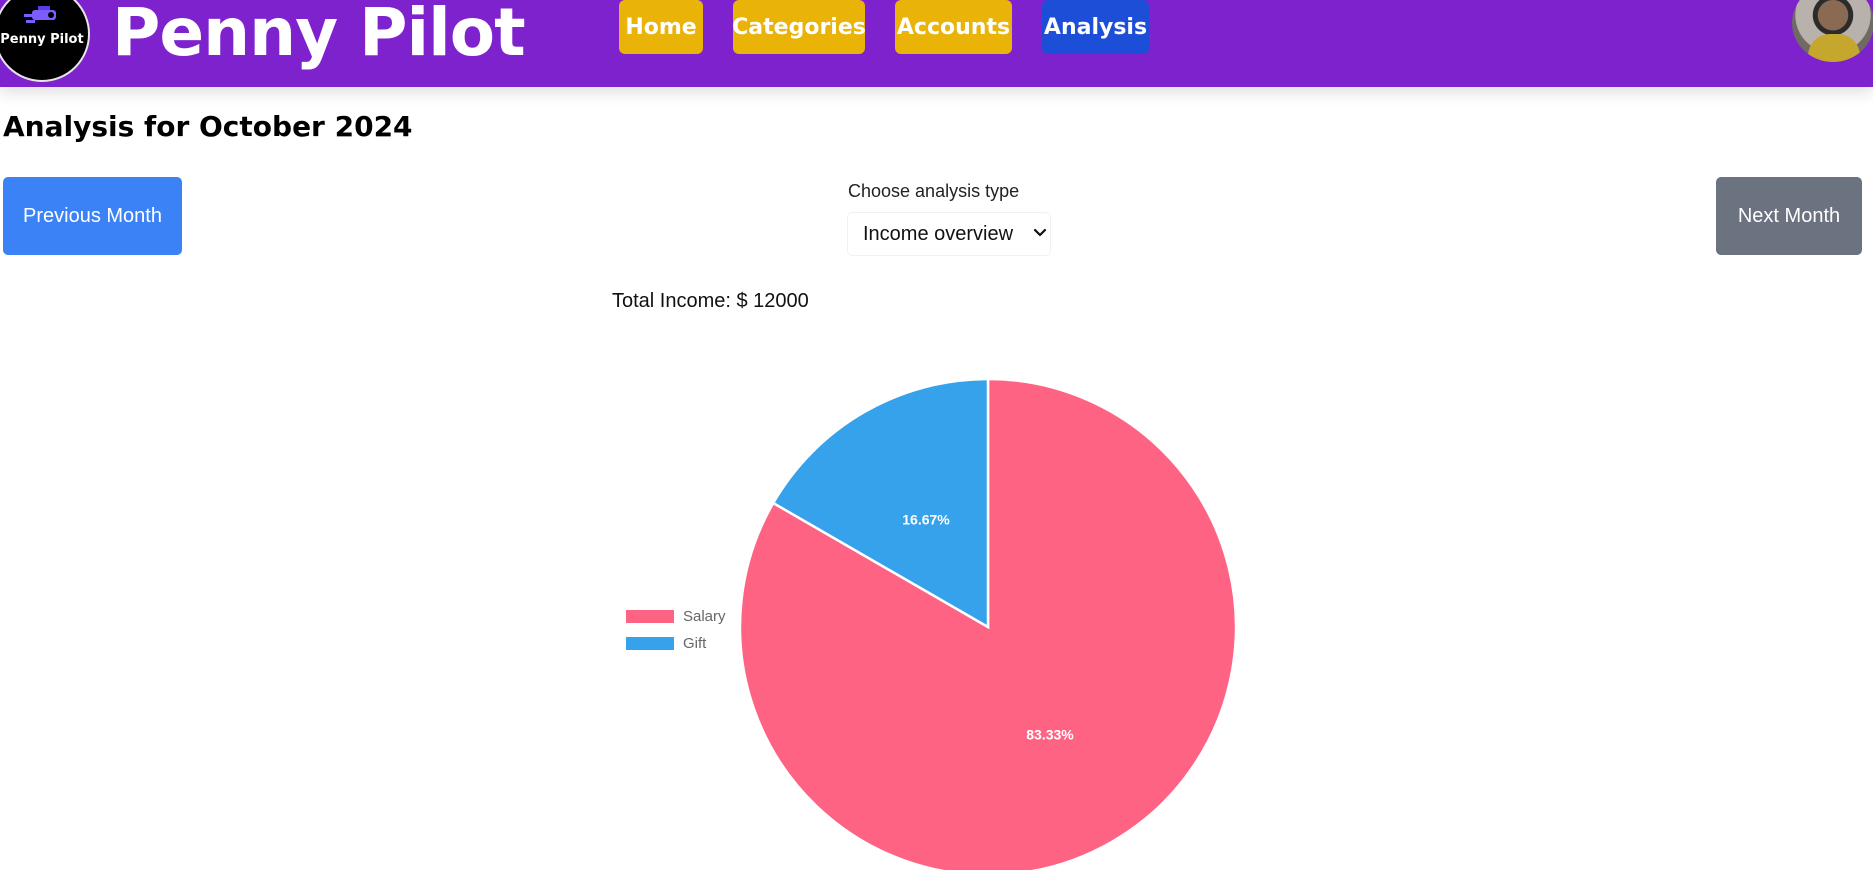 The height and width of the screenshot is (870, 1873). What do you see at coordinates (1834, 48) in the screenshot?
I see `avatar-body` at bounding box center [1834, 48].